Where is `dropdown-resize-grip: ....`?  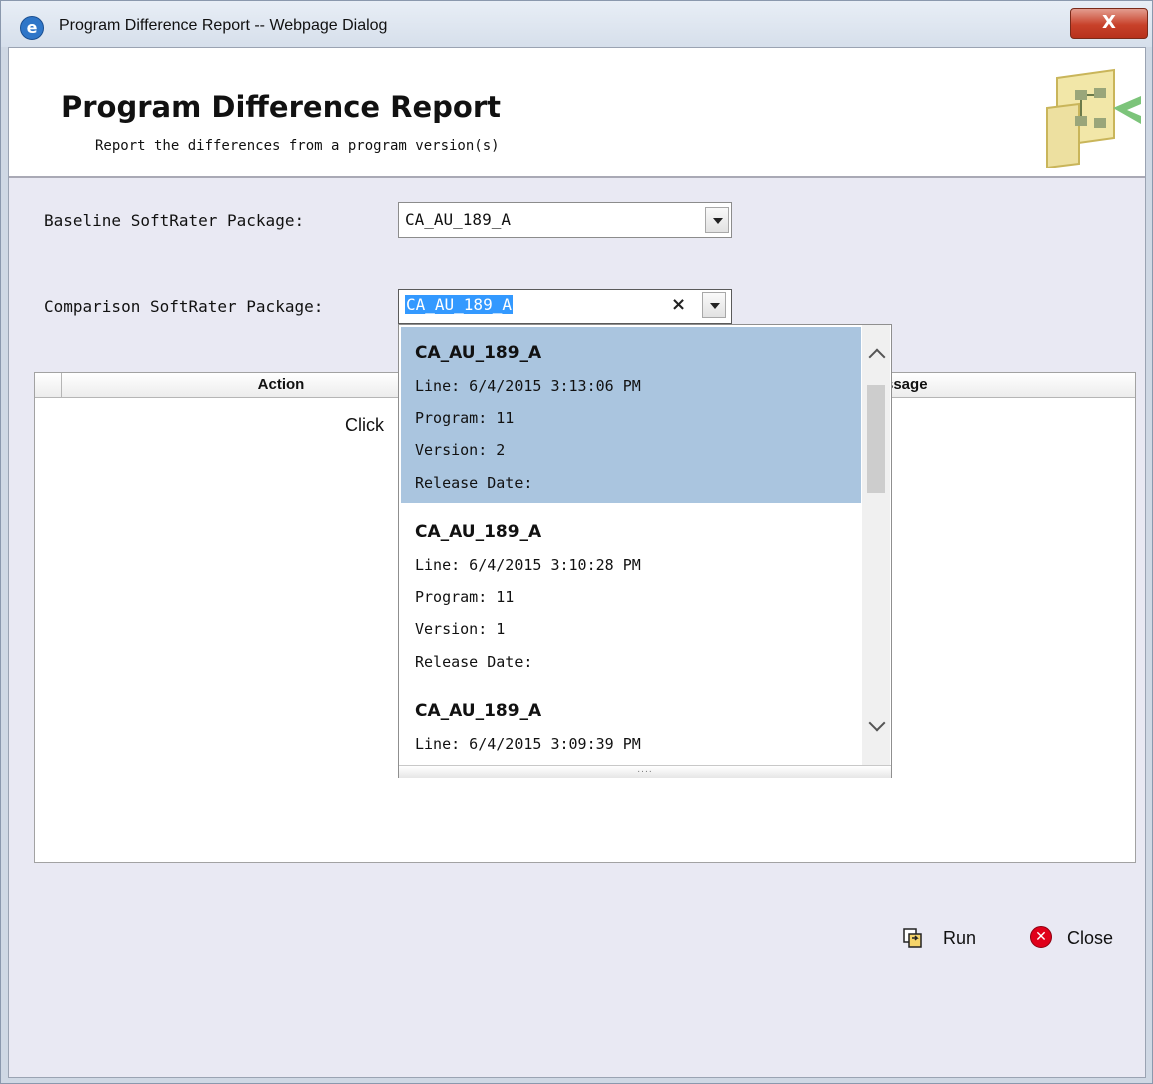
dropdown-resize-grip: .... is located at coordinates (645, 771).